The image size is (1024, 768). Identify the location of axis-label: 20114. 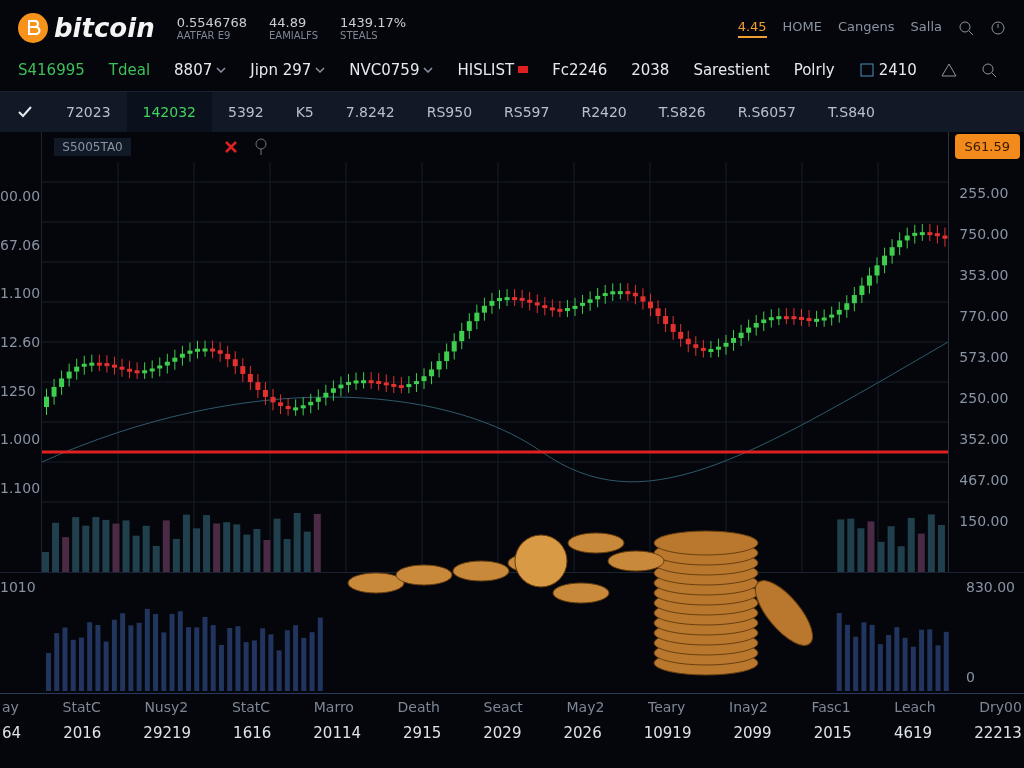
(337, 733).